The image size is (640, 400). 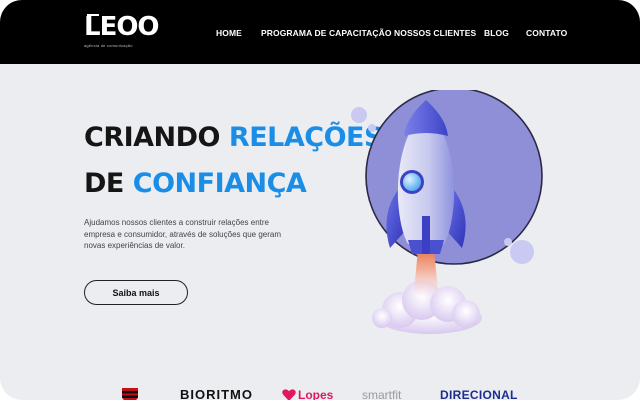 What do you see at coordinates (104, 183) in the screenshot?
I see `hero-title-word: DE` at bounding box center [104, 183].